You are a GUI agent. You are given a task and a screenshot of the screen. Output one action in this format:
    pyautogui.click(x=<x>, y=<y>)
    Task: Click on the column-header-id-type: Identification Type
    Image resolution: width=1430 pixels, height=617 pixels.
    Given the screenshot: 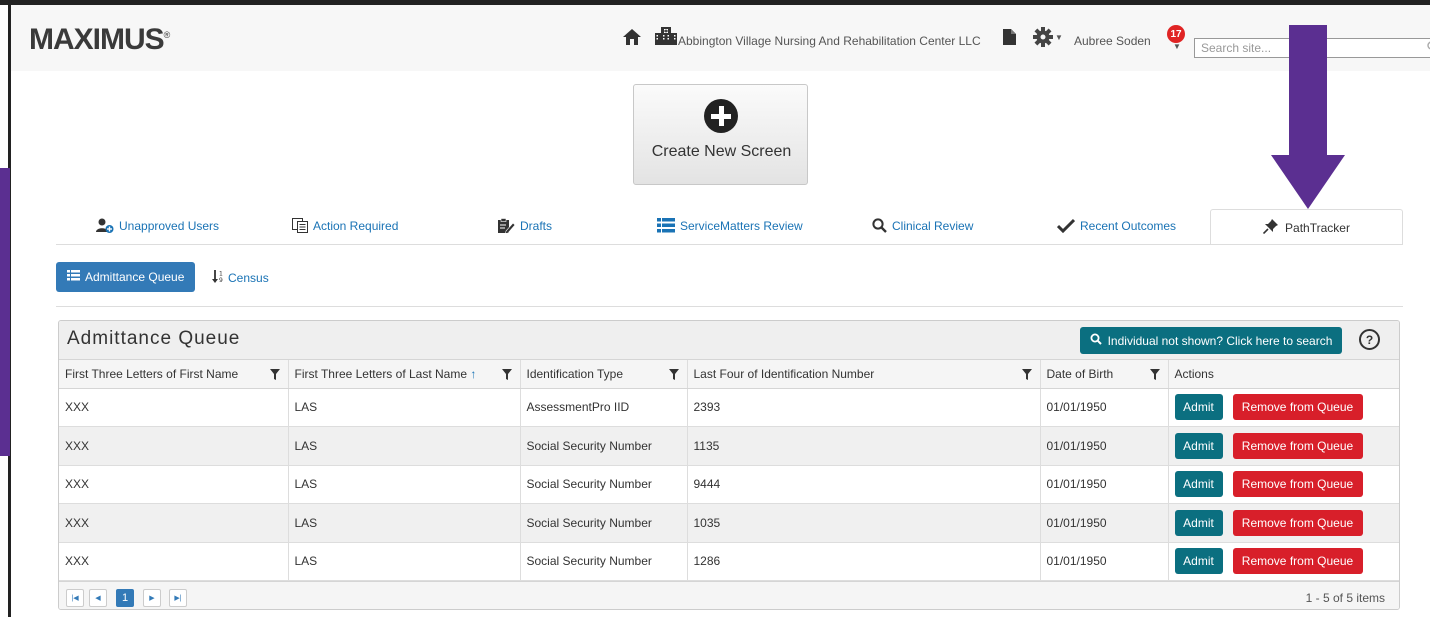 What is the action you would take?
    pyautogui.click(x=604, y=374)
    